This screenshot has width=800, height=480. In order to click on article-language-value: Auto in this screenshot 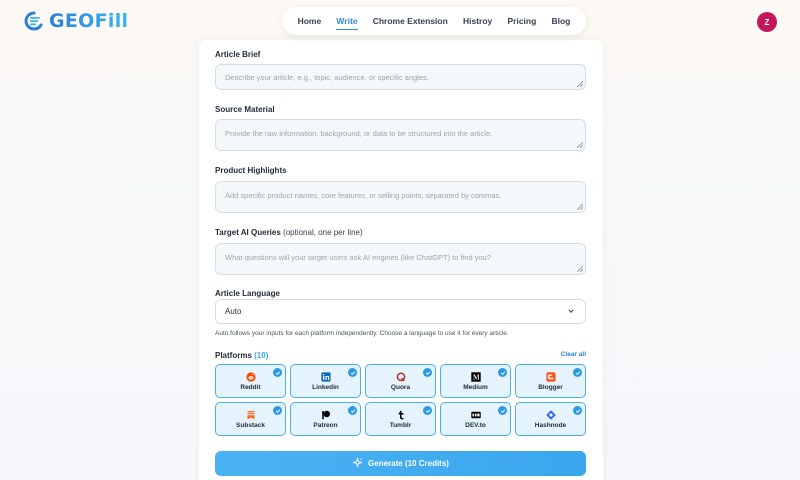, I will do `click(233, 311)`.